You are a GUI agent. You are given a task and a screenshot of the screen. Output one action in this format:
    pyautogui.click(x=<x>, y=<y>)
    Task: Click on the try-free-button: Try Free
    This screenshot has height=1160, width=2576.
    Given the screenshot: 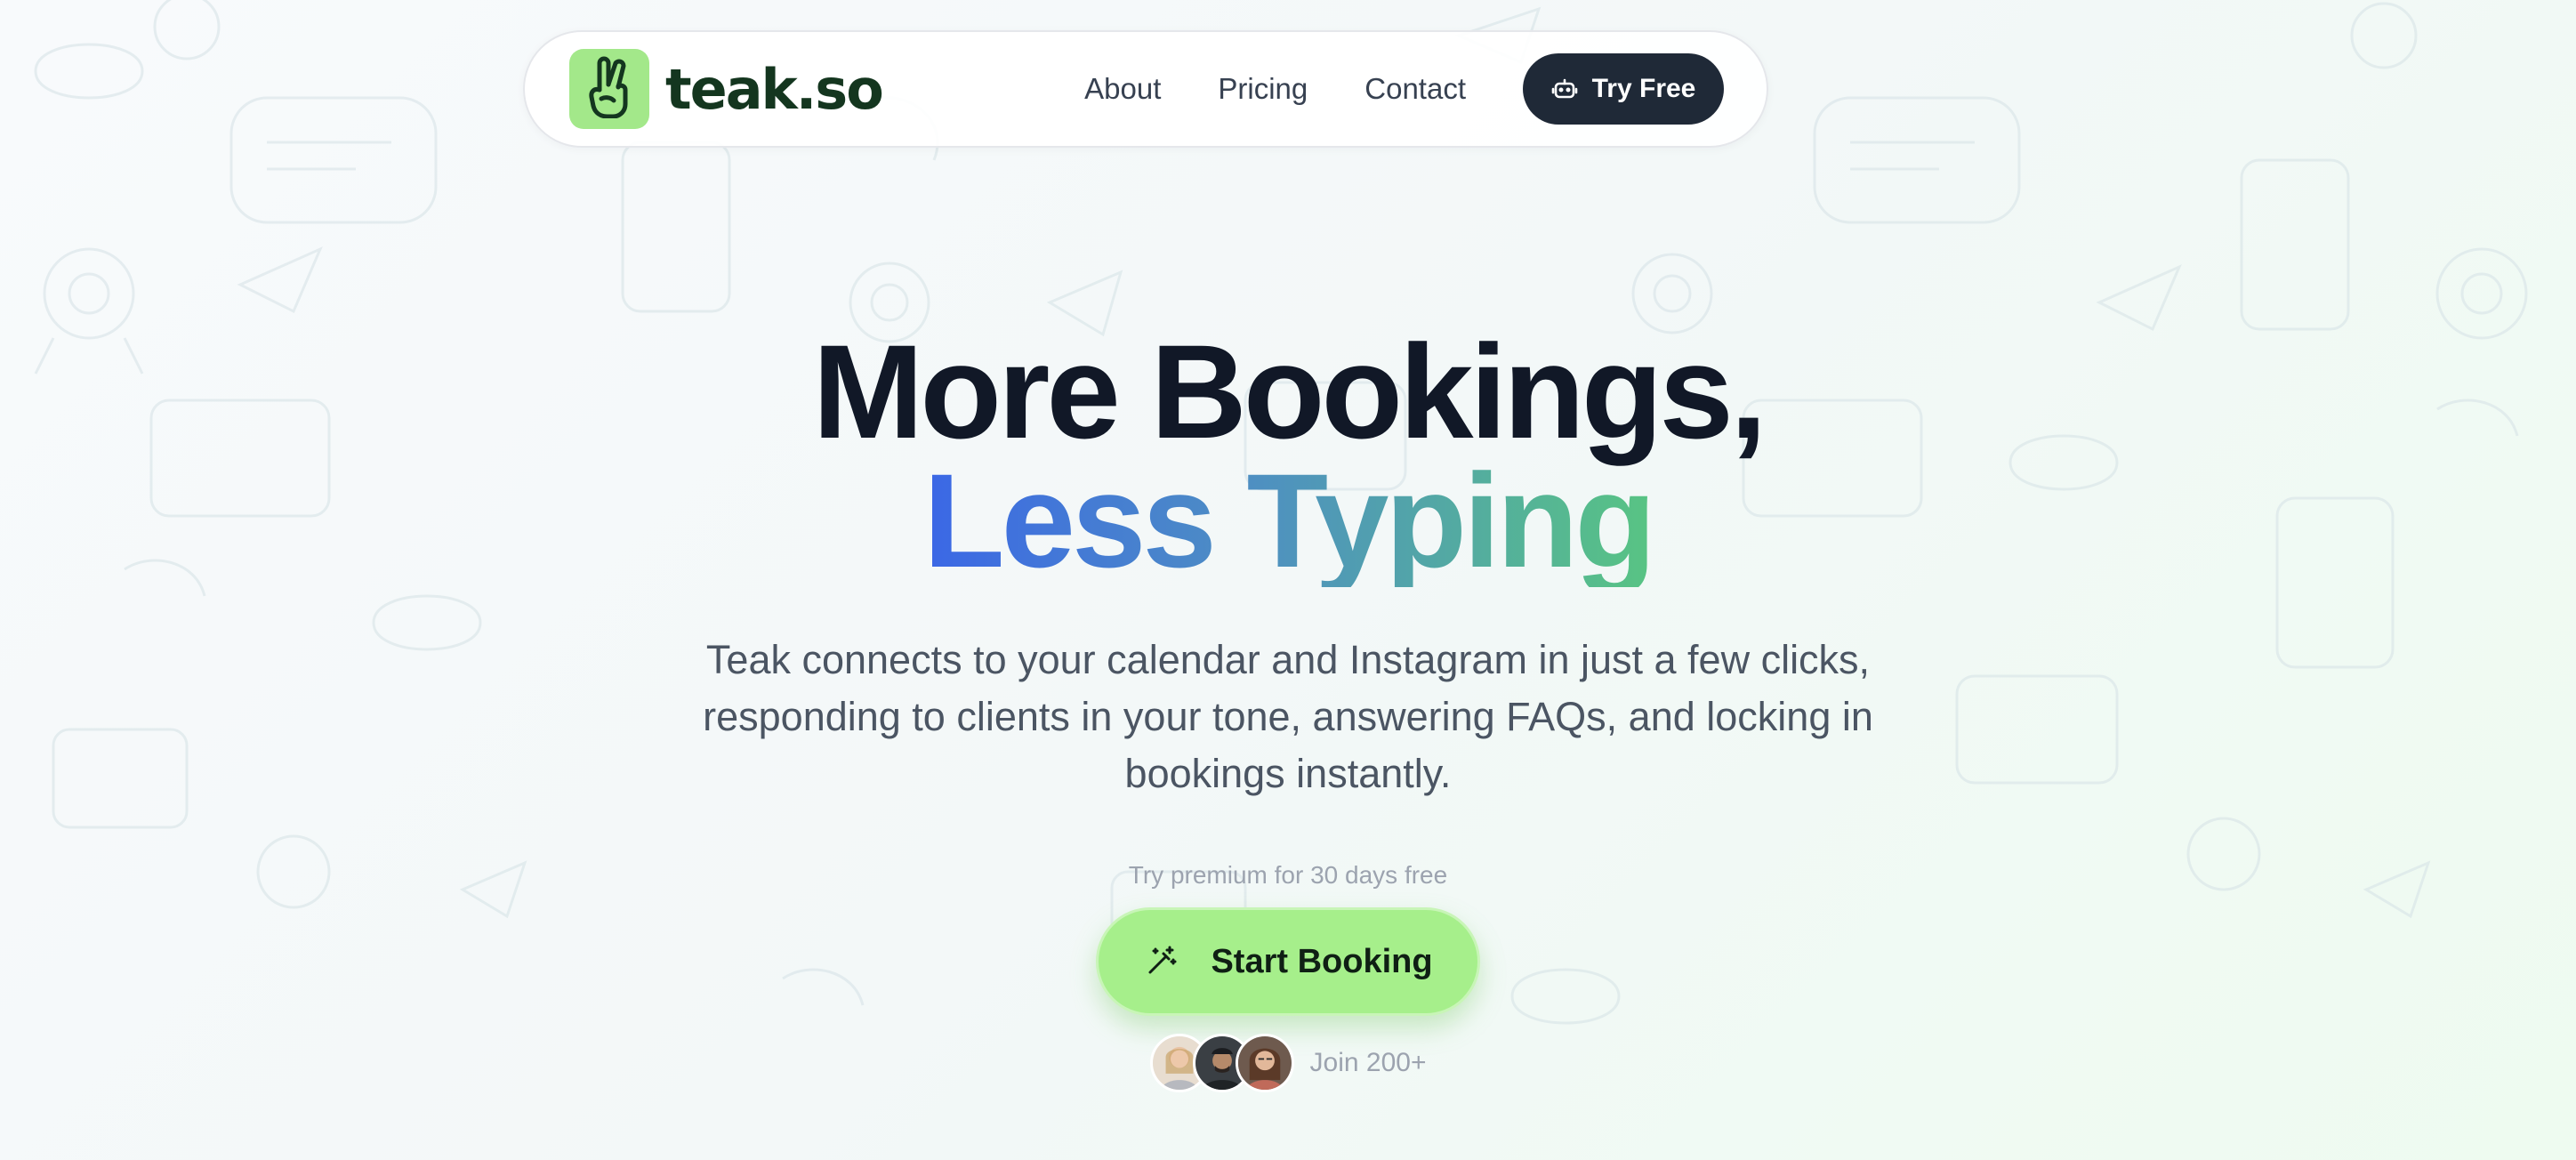 What is the action you would take?
    pyautogui.click(x=1623, y=89)
    